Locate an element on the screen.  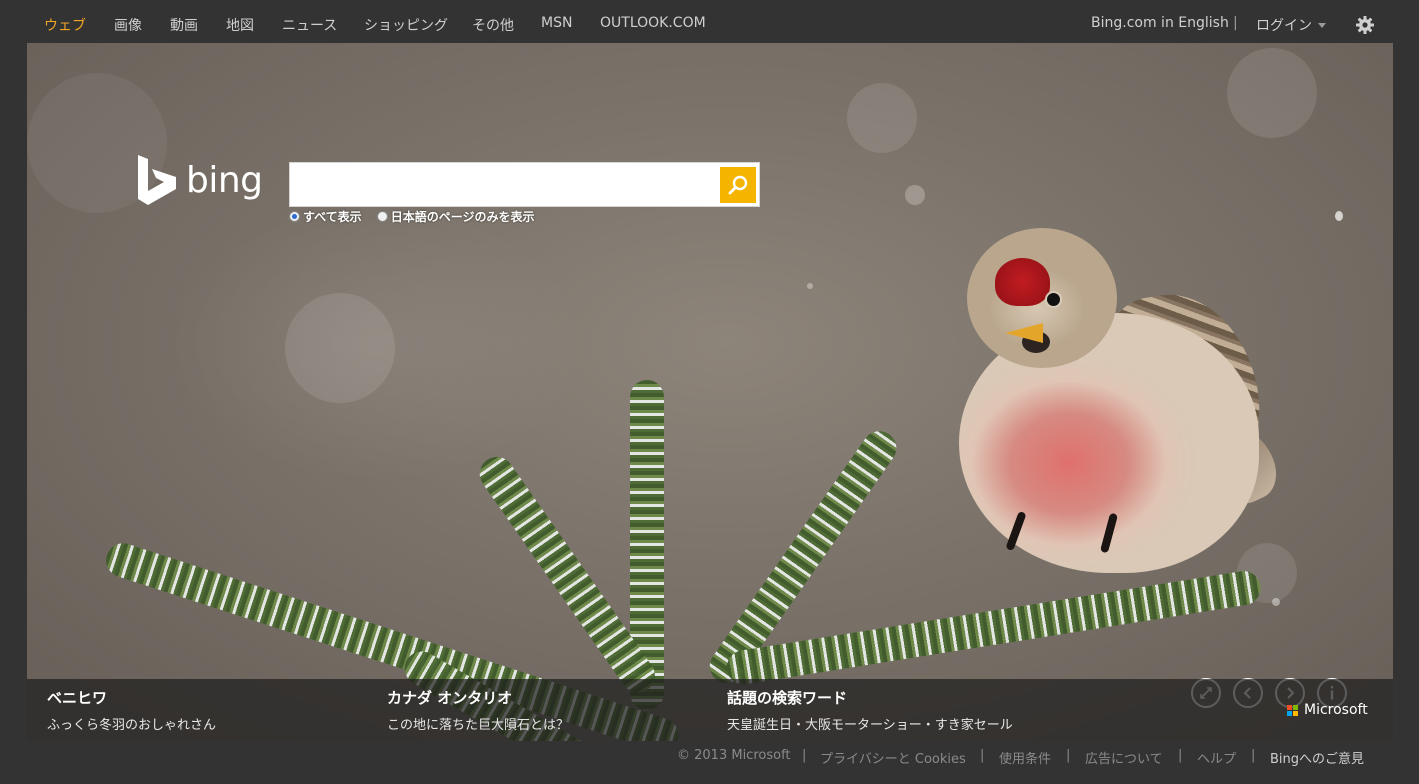
nav-item-web: ウェブ is located at coordinates (65, 25).